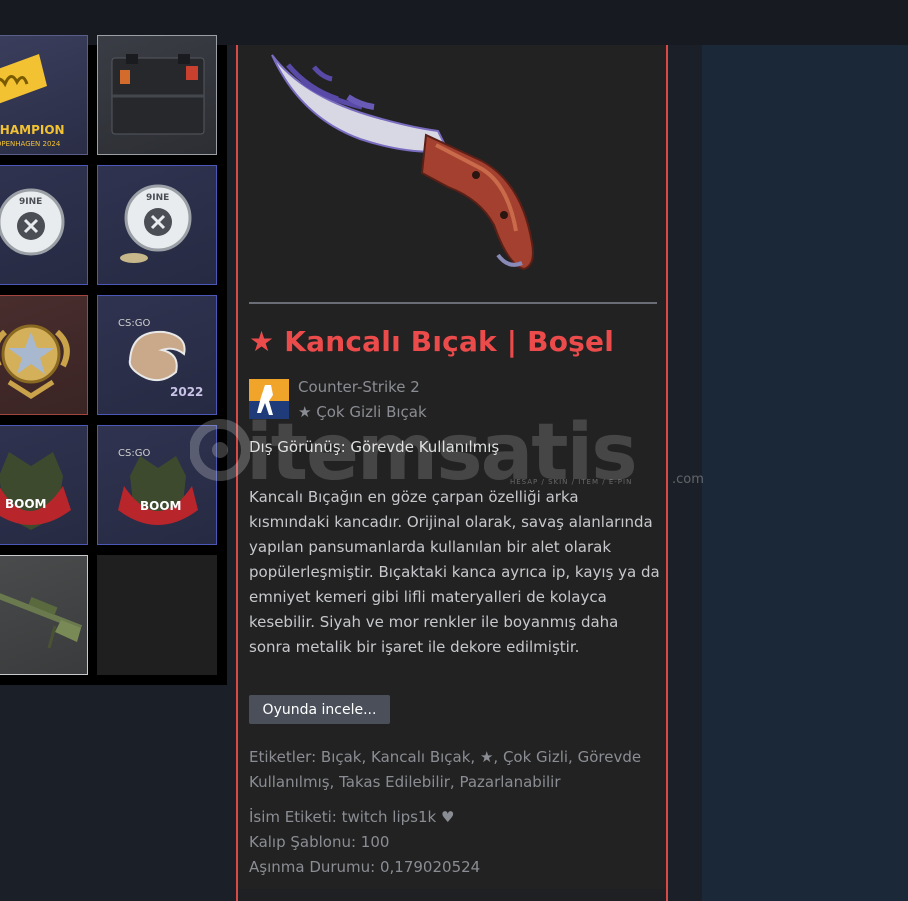  I want to click on divider, so click(453, 303).